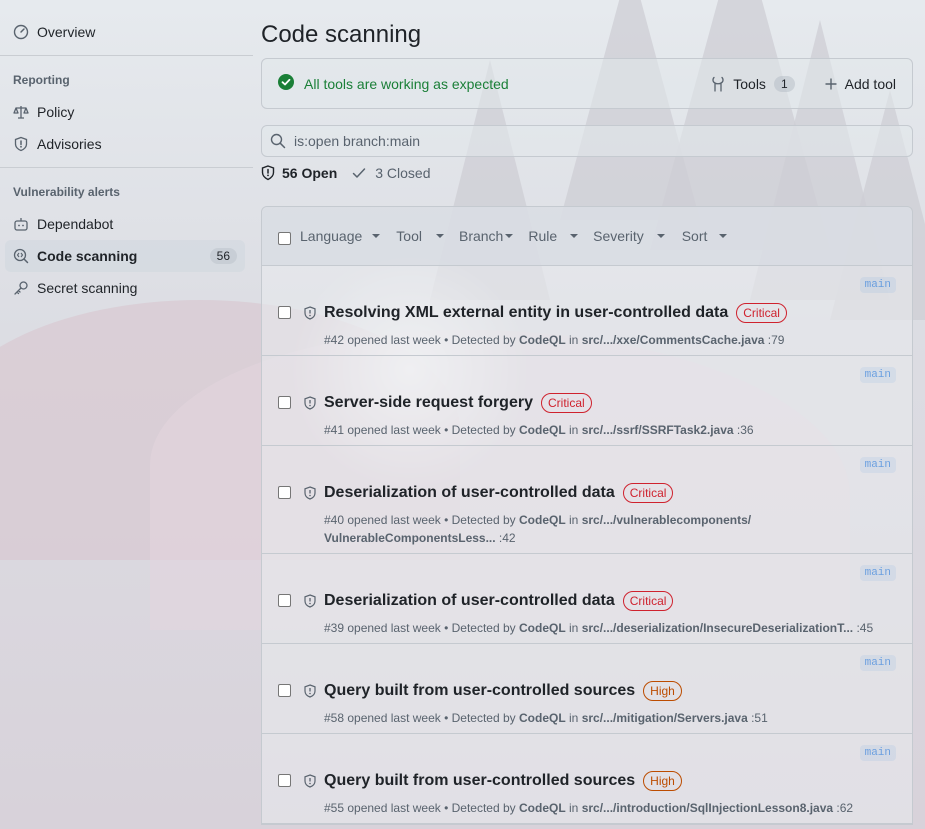  Describe the element at coordinates (41, 80) in the screenshot. I see `sidebar-heading-reporting: Reporting` at that location.